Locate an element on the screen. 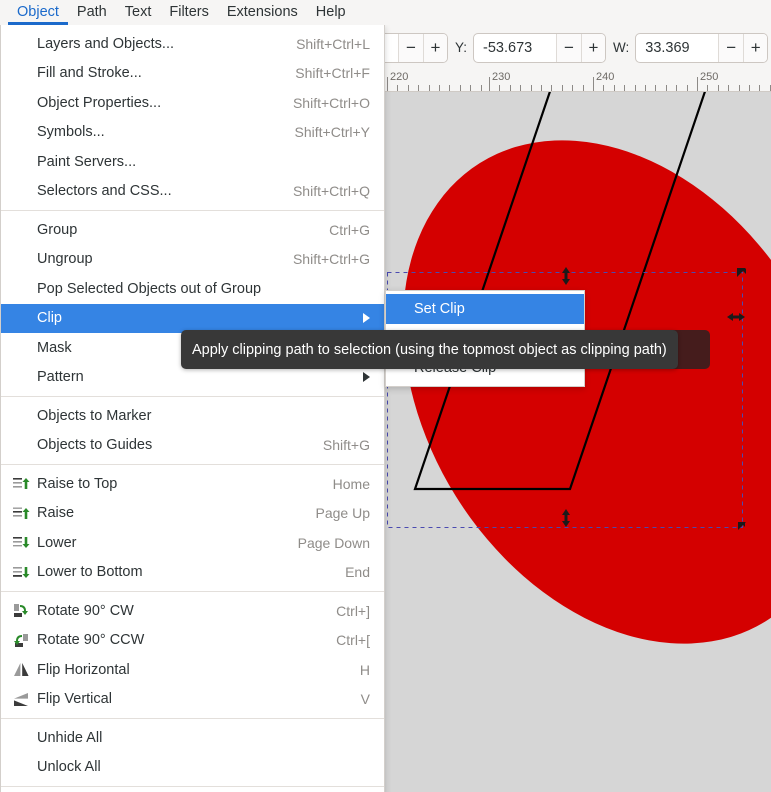 The image size is (771, 792). menu-item-label: Flip Vertical is located at coordinates (74, 699).